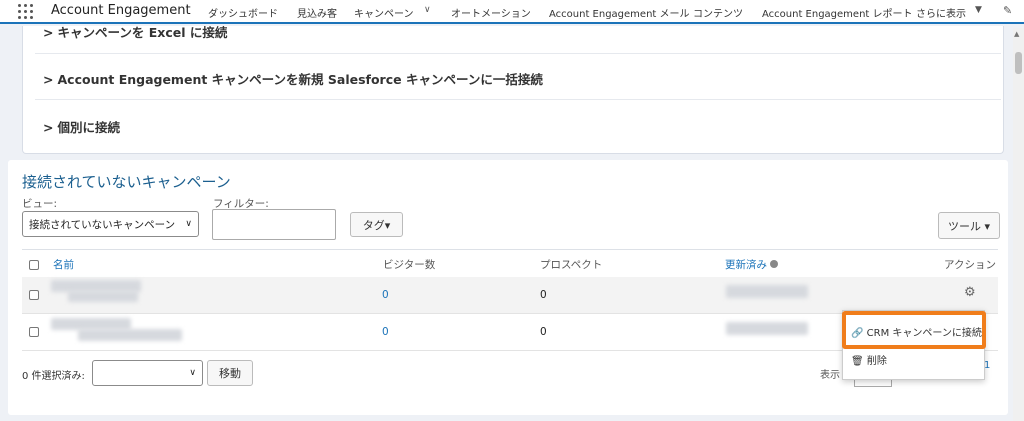 This screenshot has width=1024, height=421. Describe the element at coordinates (317, 12) in the screenshot. I see `nav-item-prospects: 見込み客` at that location.